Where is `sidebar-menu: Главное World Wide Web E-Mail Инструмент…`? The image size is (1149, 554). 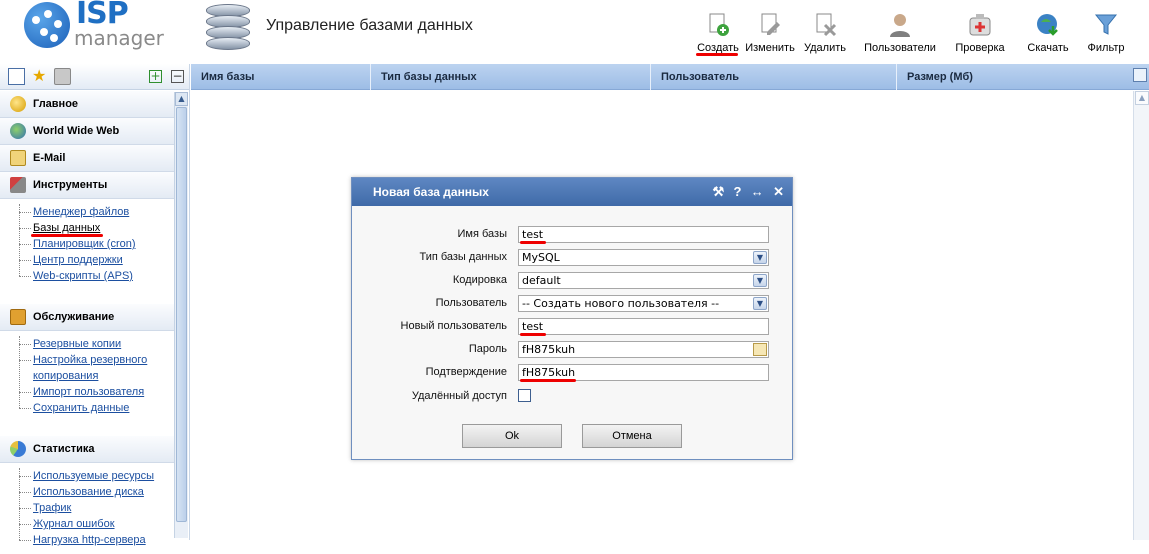
sidebar-menu: Главное World Wide Web E-Mail Инструмент… is located at coordinates (87, 322).